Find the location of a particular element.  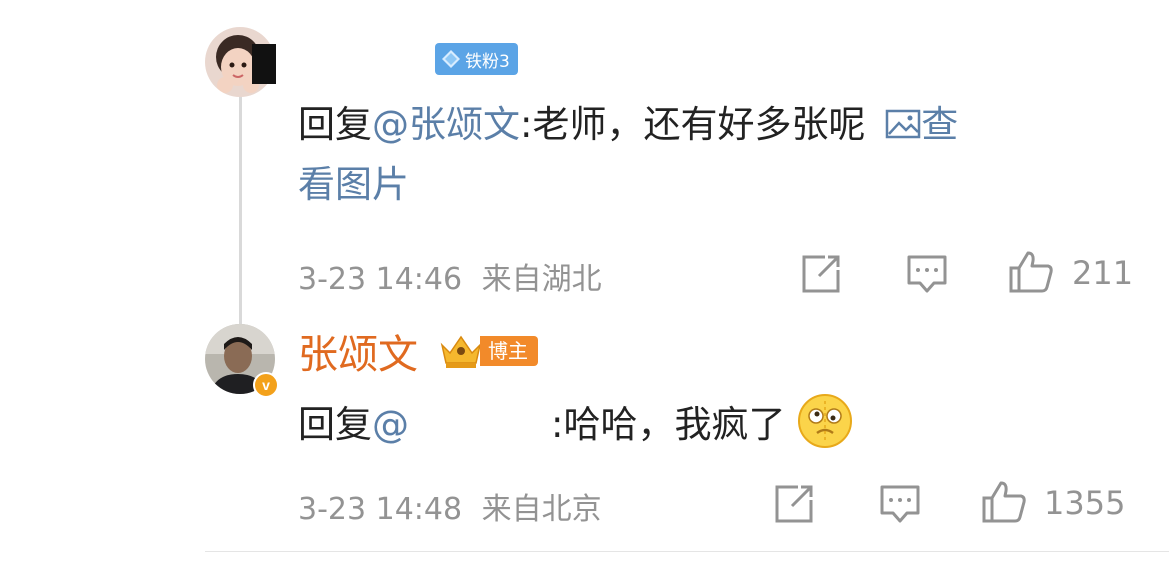

comment-meta: 3-23 14:48 来自北京 is located at coordinates (450, 506).